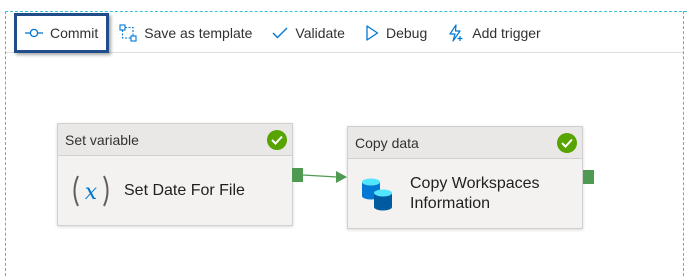 This screenshot has width=687, height=276. Describe the element at coordinates (325, 177) in the screenshot. I see `activity-connector` at that location.